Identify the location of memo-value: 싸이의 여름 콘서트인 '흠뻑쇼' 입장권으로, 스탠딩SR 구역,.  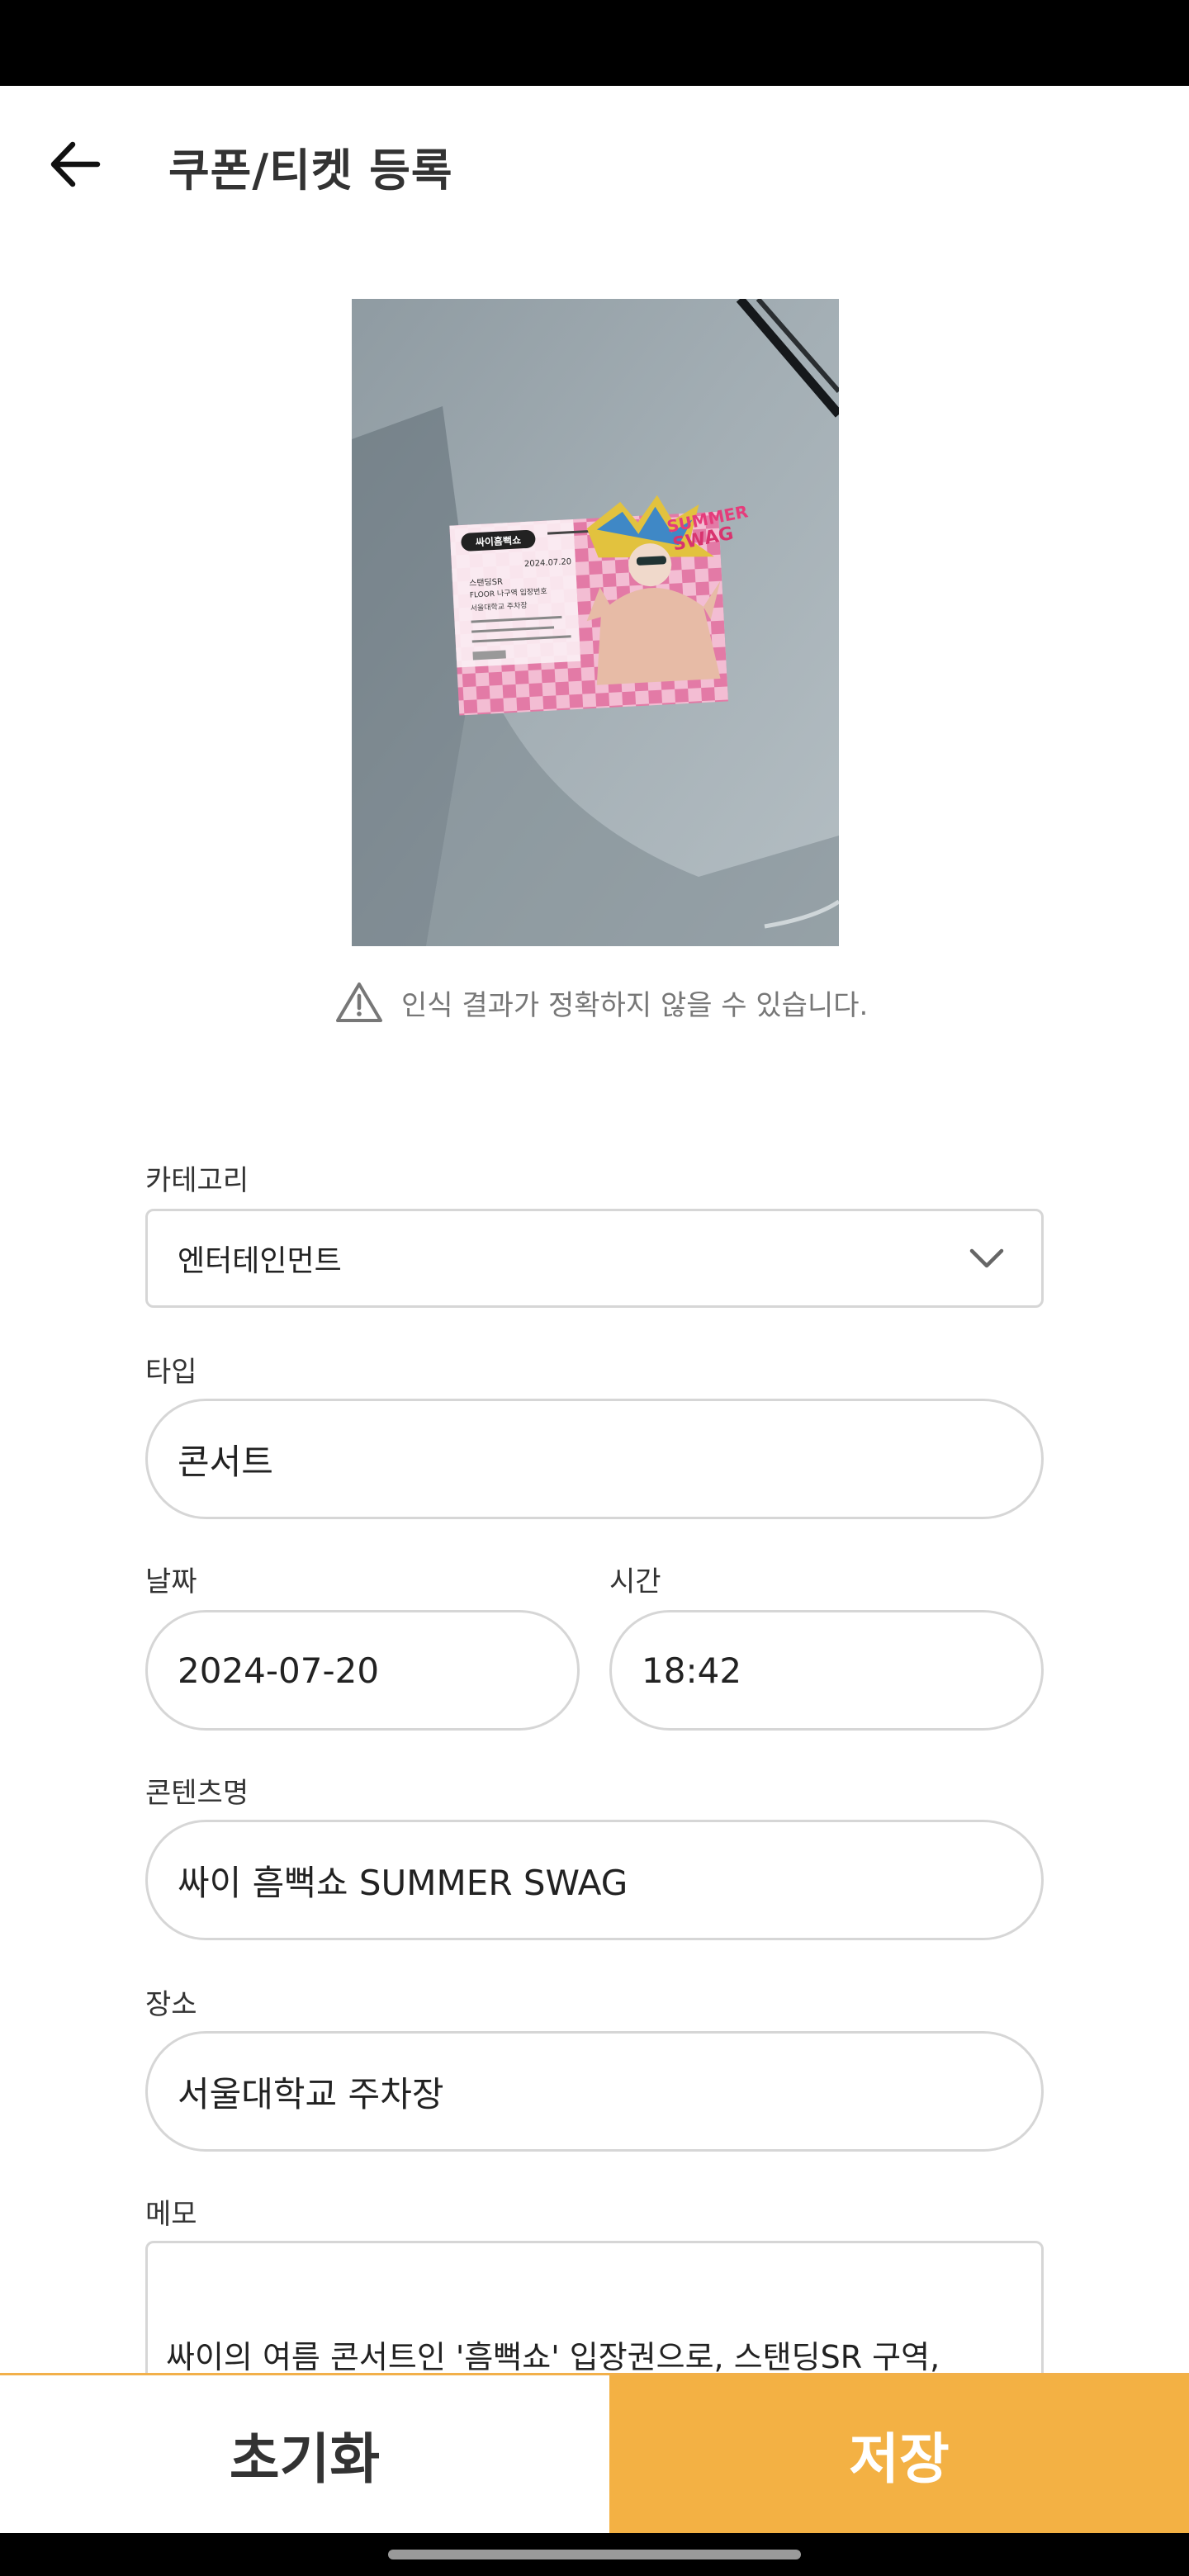
(553, 2357).